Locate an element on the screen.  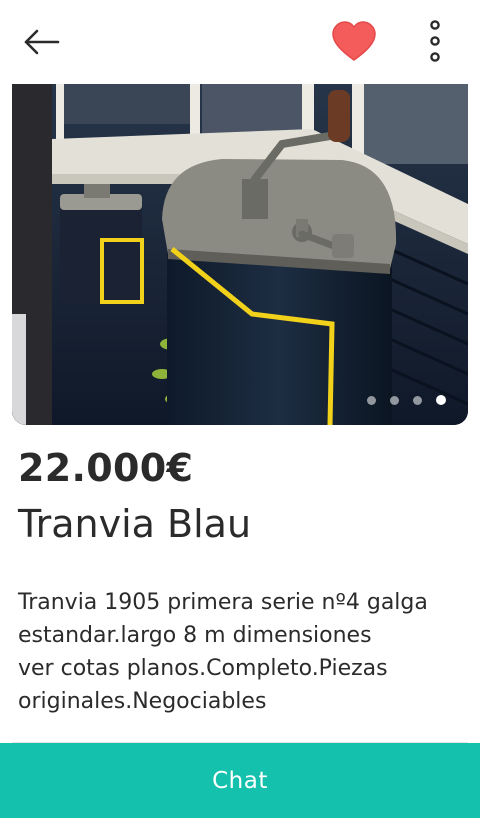
arrow-left-icon is located at coordinates (42, 42).